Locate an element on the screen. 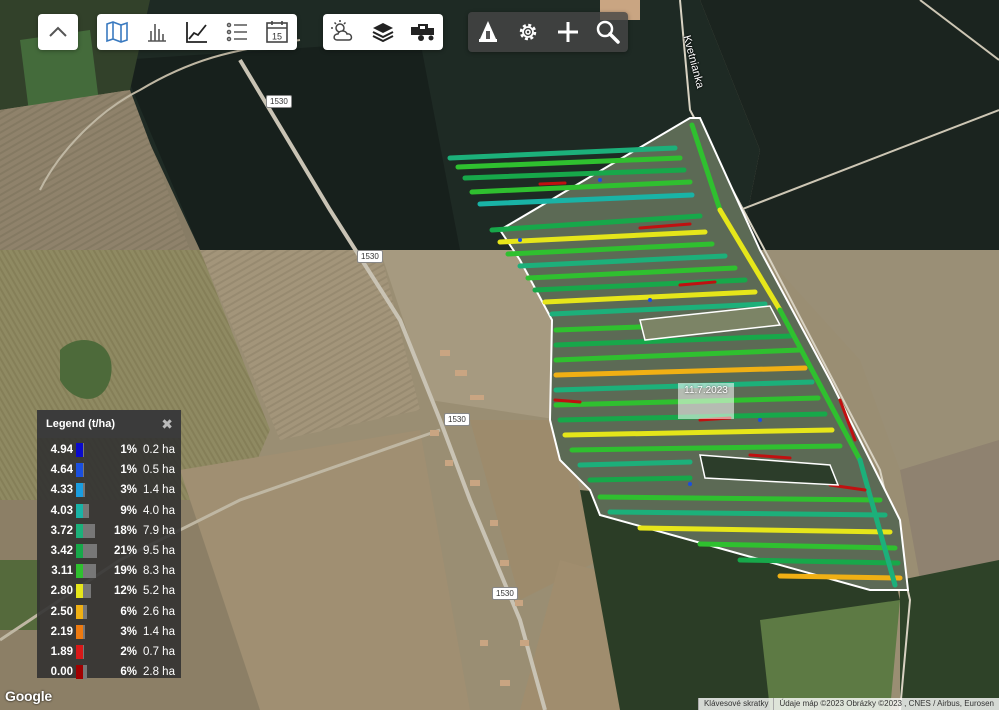 The width and height of the screenshot is (999, 710). legend-value: 4.64 is located at coordinates (61, 470).